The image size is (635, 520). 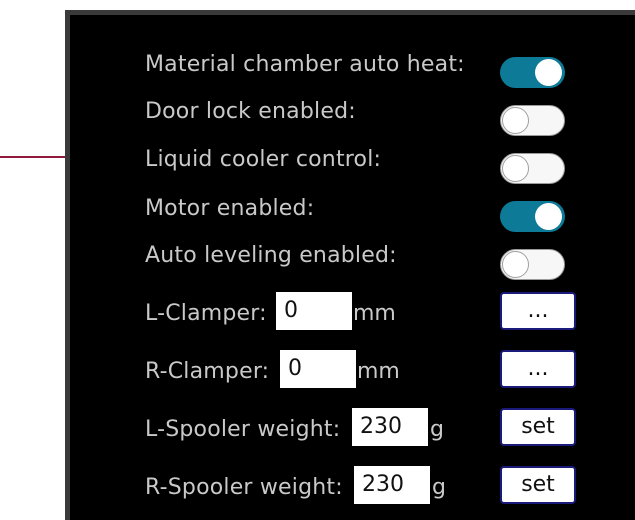 I want to click on motor-label: Motor enabled:, so click(x=230, y=208).